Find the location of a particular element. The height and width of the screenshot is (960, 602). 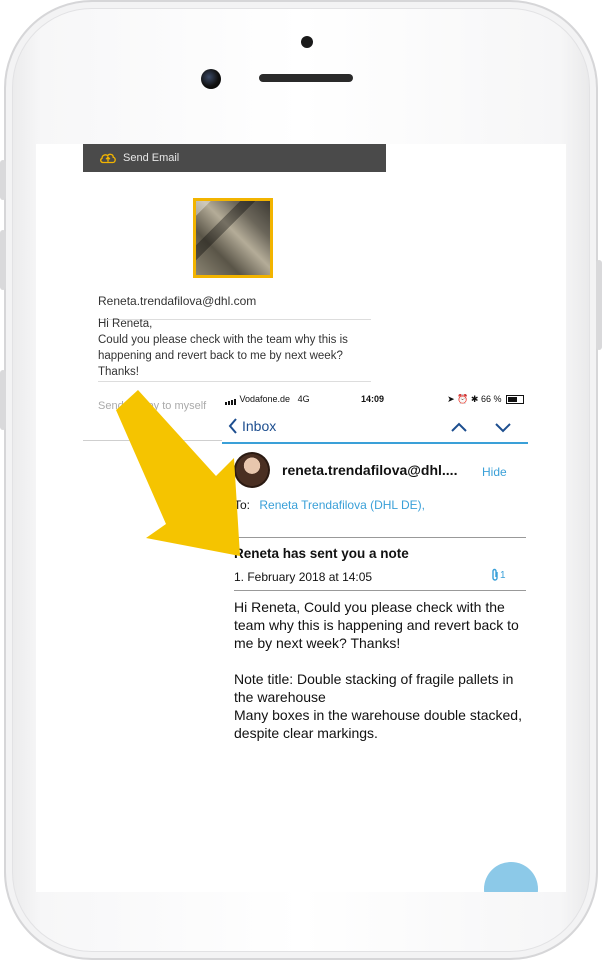

attachment-indicator: 1 is located at coordinates (498, 575).